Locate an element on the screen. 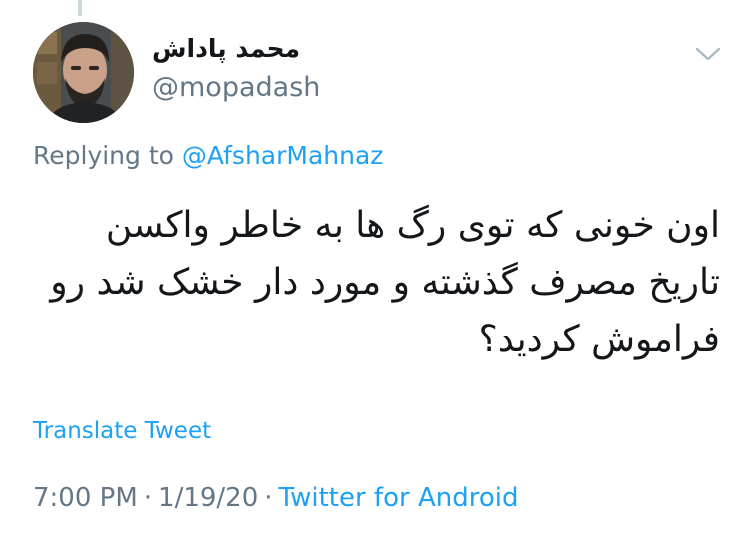 Image resolution: width=750 pixels, height=543 pixels. avatar-photo is located at coordinates (83, 72).